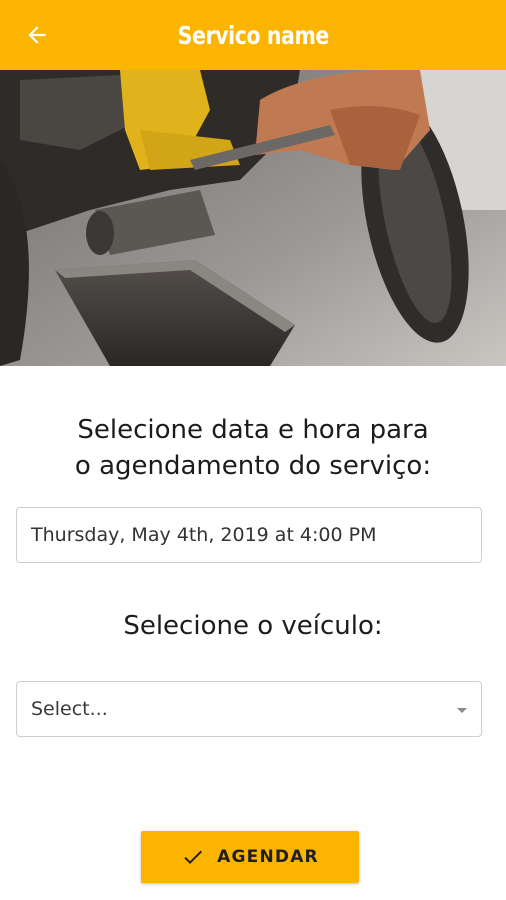 Image resolution: width=506 pixels, height=900 pixels. I want to click on arrow-left-icon, so click(37, 35).